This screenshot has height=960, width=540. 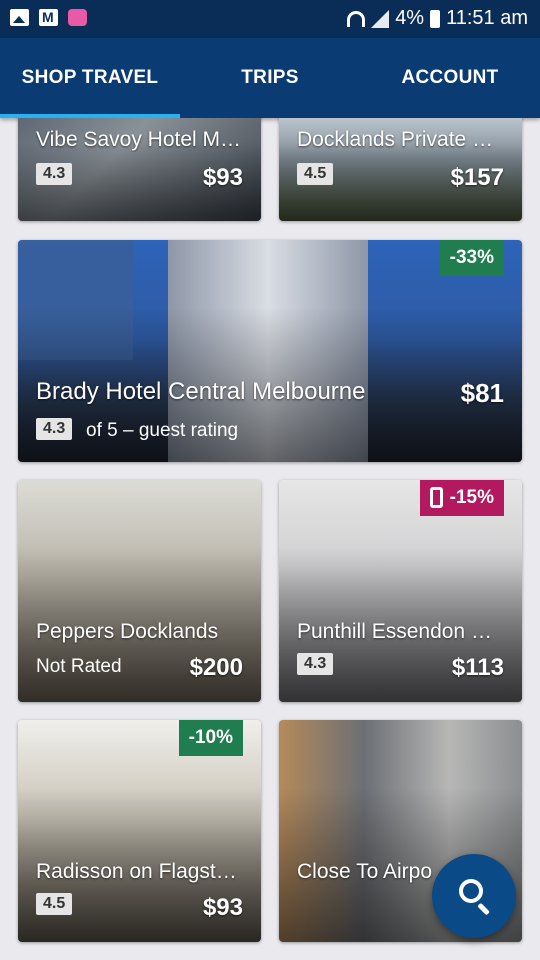 I want to click on mobile-discount-badge: -15%, so click(x=461, y=498).